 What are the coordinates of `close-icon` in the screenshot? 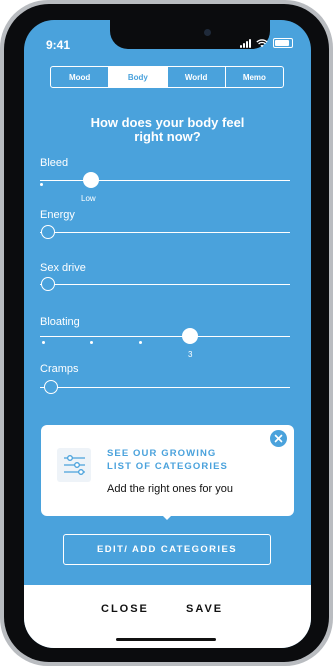 It's located at (278, 438).